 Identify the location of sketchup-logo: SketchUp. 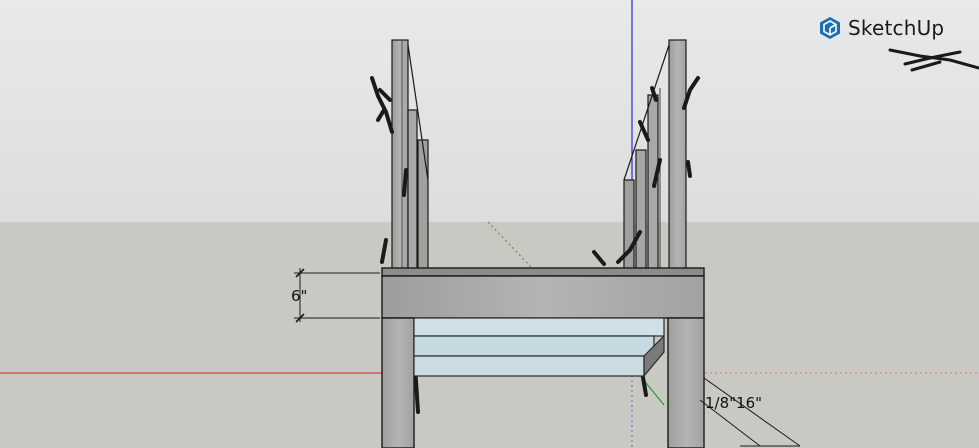
(881, 28).